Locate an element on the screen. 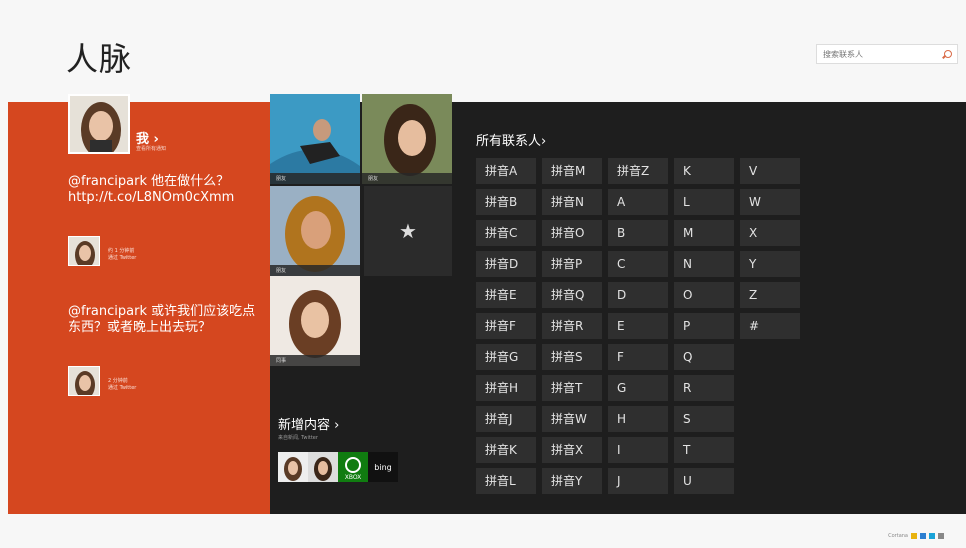 The image size is (966, 548). index-item: L is located at coordinates (704, 202).